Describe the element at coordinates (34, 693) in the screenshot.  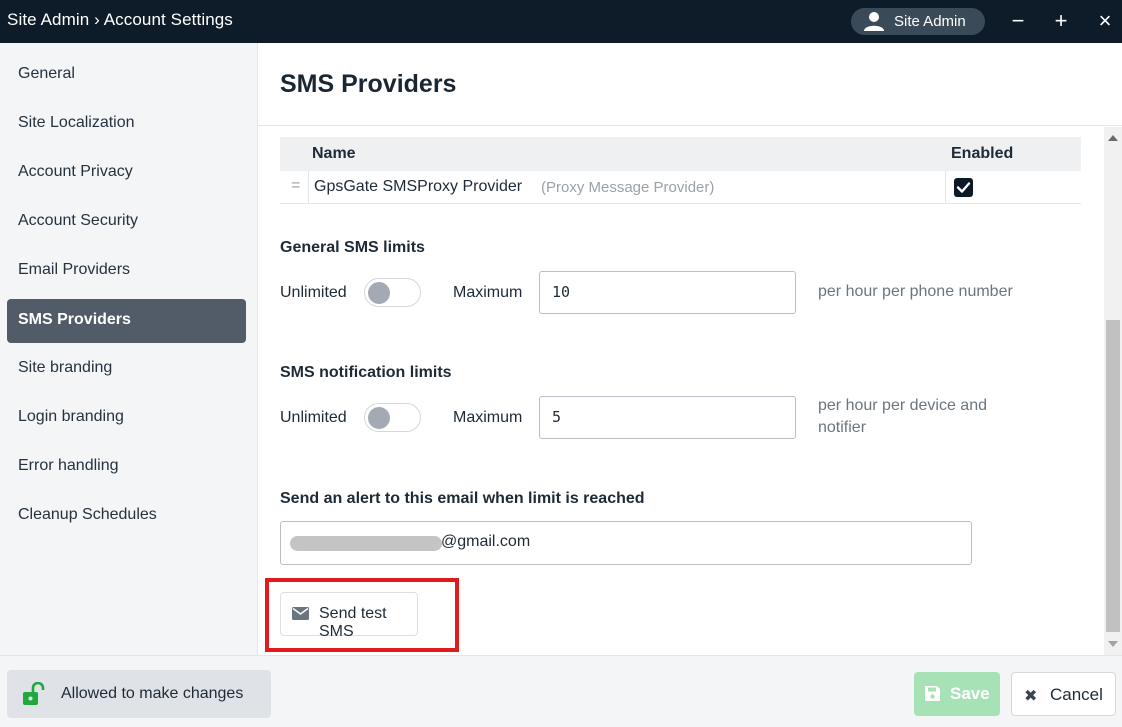
I see `unlocked-lock-icon` at that location.